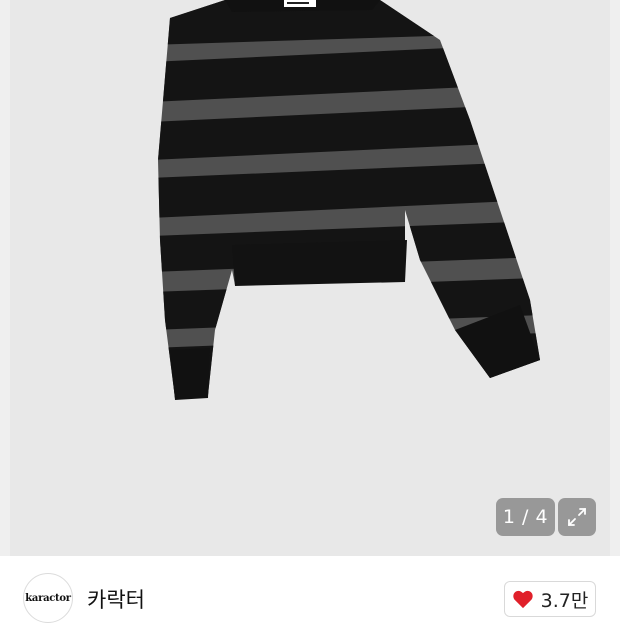 The image size is (620, 623). Describe the element at coordinates (564, 600) in the screenshot. I see `like-count: 3.7만` at that location.